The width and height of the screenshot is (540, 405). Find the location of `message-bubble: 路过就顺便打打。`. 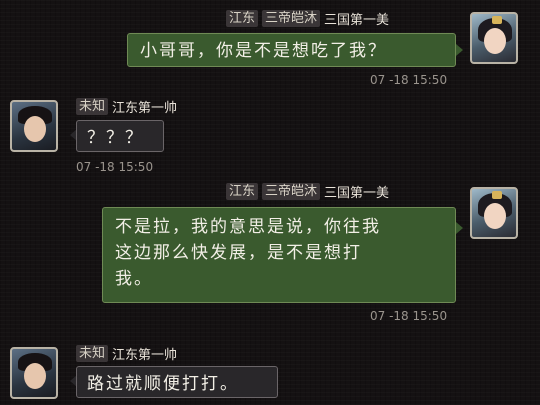

message-bubble: 路过就顺便打打。 is located at coordinates (177, 382).